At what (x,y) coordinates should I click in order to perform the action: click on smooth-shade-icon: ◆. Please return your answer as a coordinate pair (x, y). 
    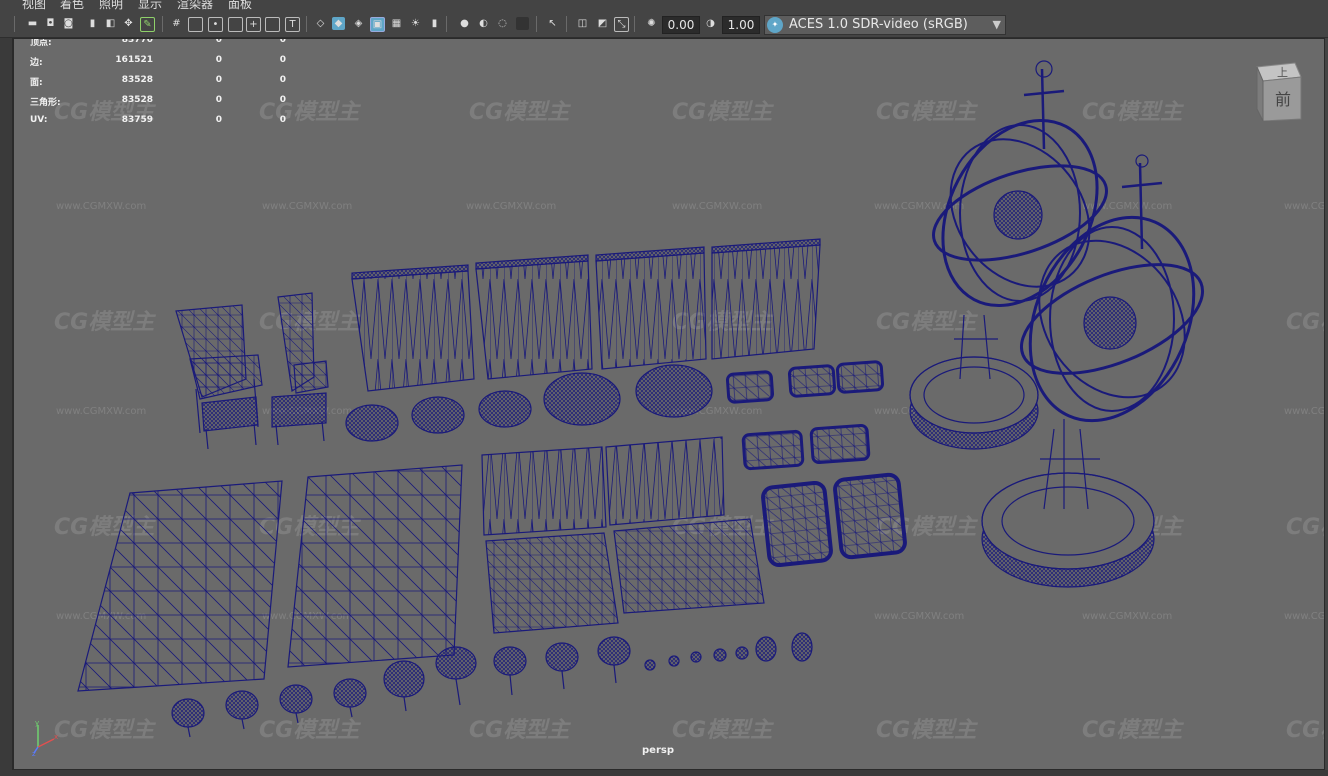
    Looking at the image, I should click on (338, 23).